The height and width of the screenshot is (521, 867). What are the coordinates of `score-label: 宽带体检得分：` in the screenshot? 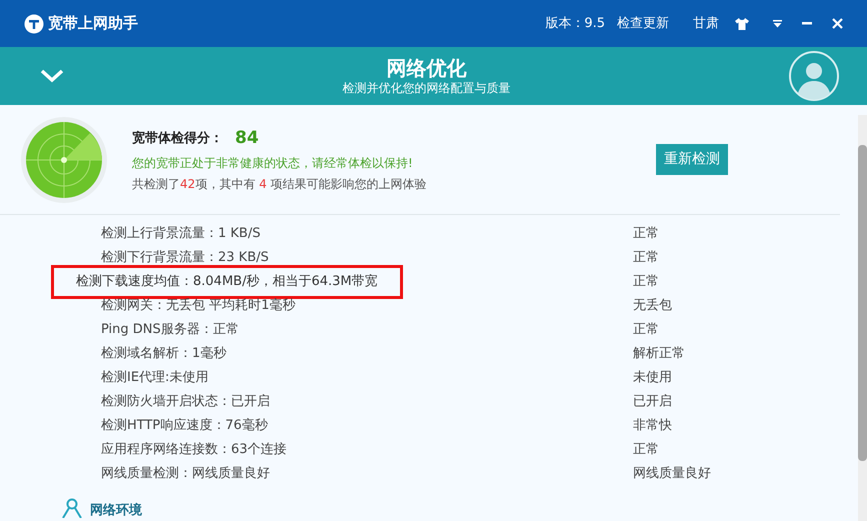 It's located at (177, 139).